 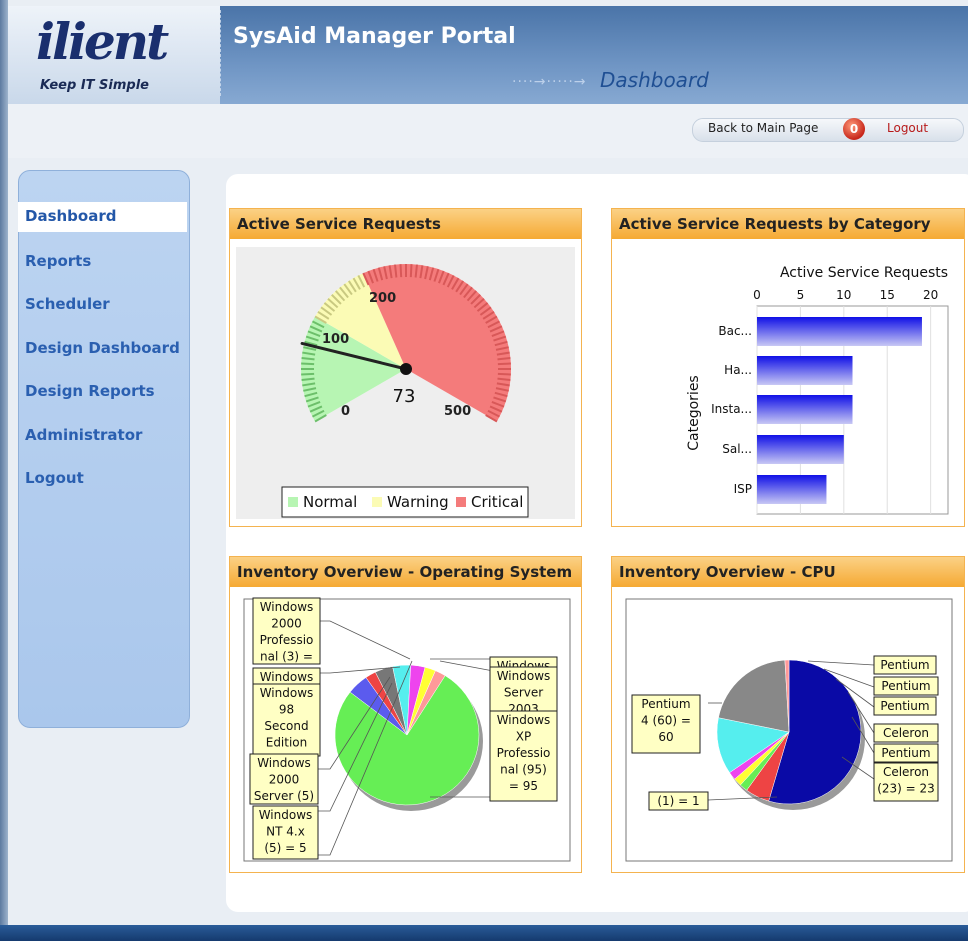 I want to click on os-label-2: Windows 98 Second Edition, so click(x=286, y=720).